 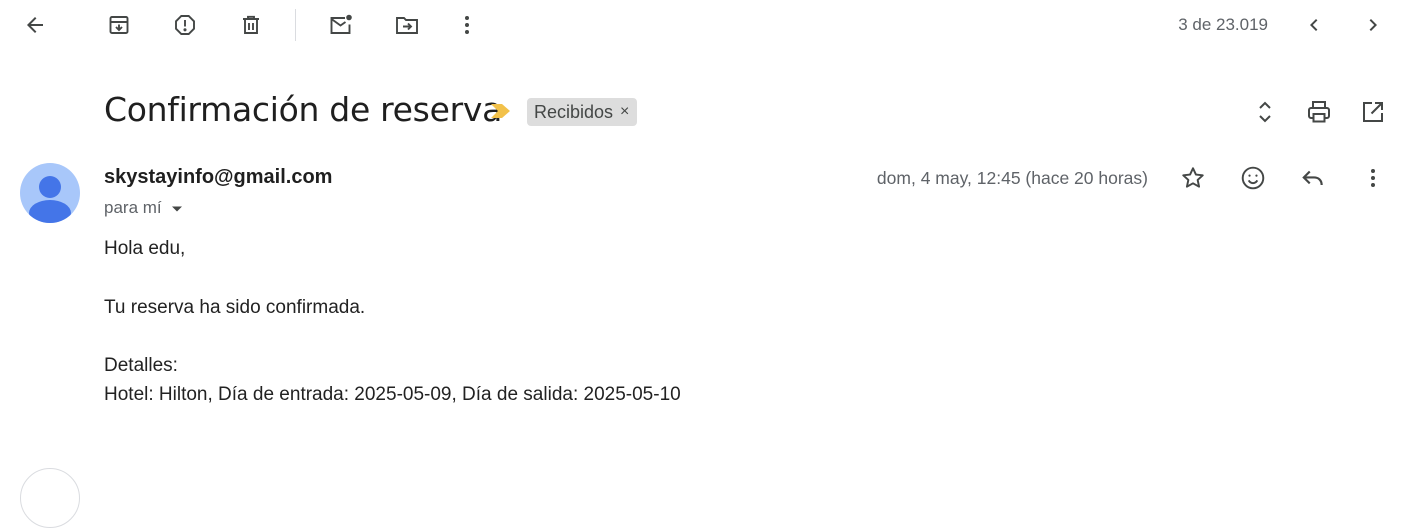 I want to click on report-spam-icon, so click(x=185, y=25).